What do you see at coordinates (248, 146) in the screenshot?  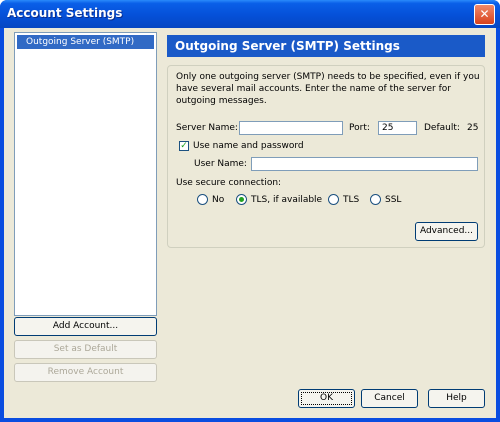 I see `use-password-label: Use name and password` at bounding box center [248, 146].